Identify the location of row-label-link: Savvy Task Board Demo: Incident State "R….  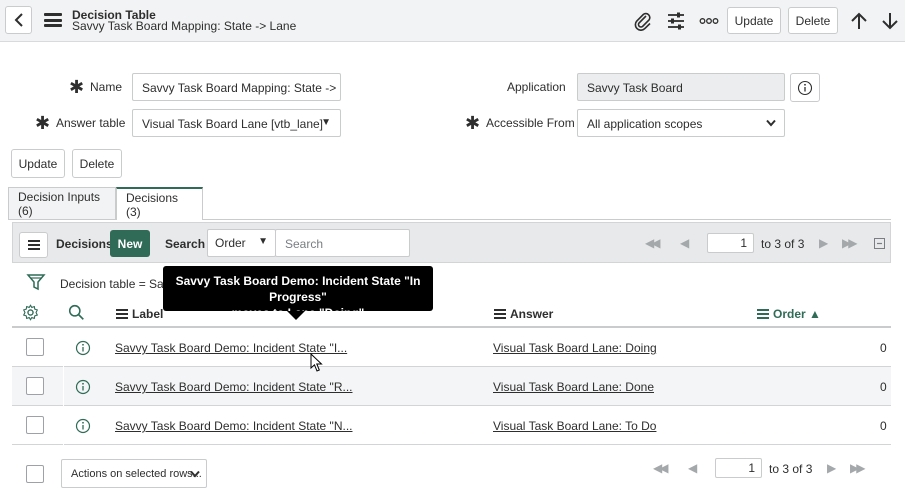
(233, 387).